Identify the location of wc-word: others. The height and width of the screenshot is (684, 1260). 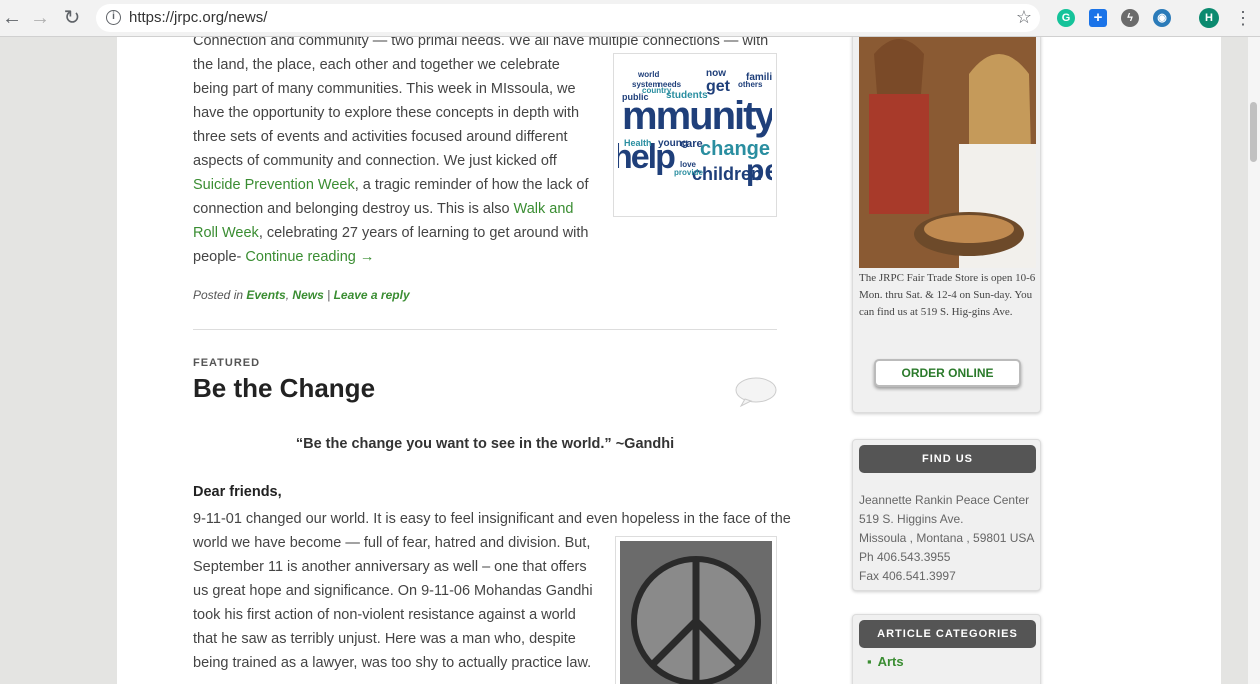
(750, 84).